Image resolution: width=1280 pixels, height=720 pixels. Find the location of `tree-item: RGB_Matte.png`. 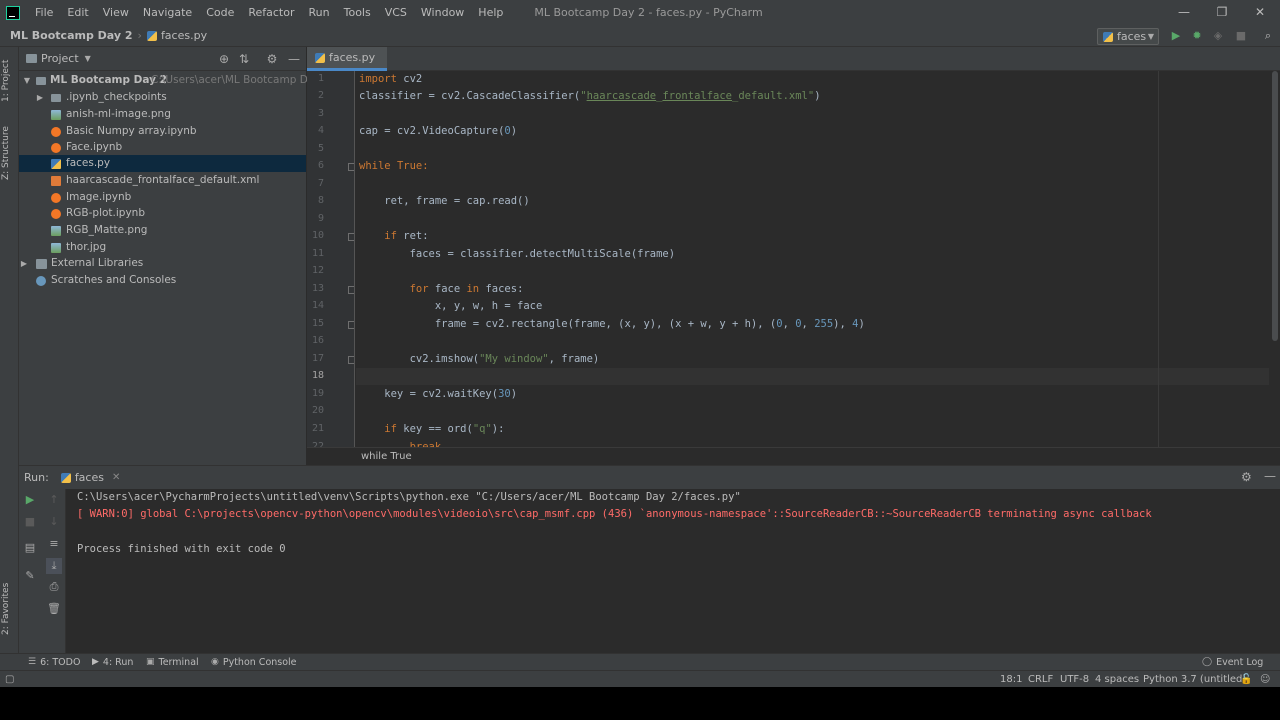

tree-item: RGB_Matte.png is located at coordinates (162, 230).